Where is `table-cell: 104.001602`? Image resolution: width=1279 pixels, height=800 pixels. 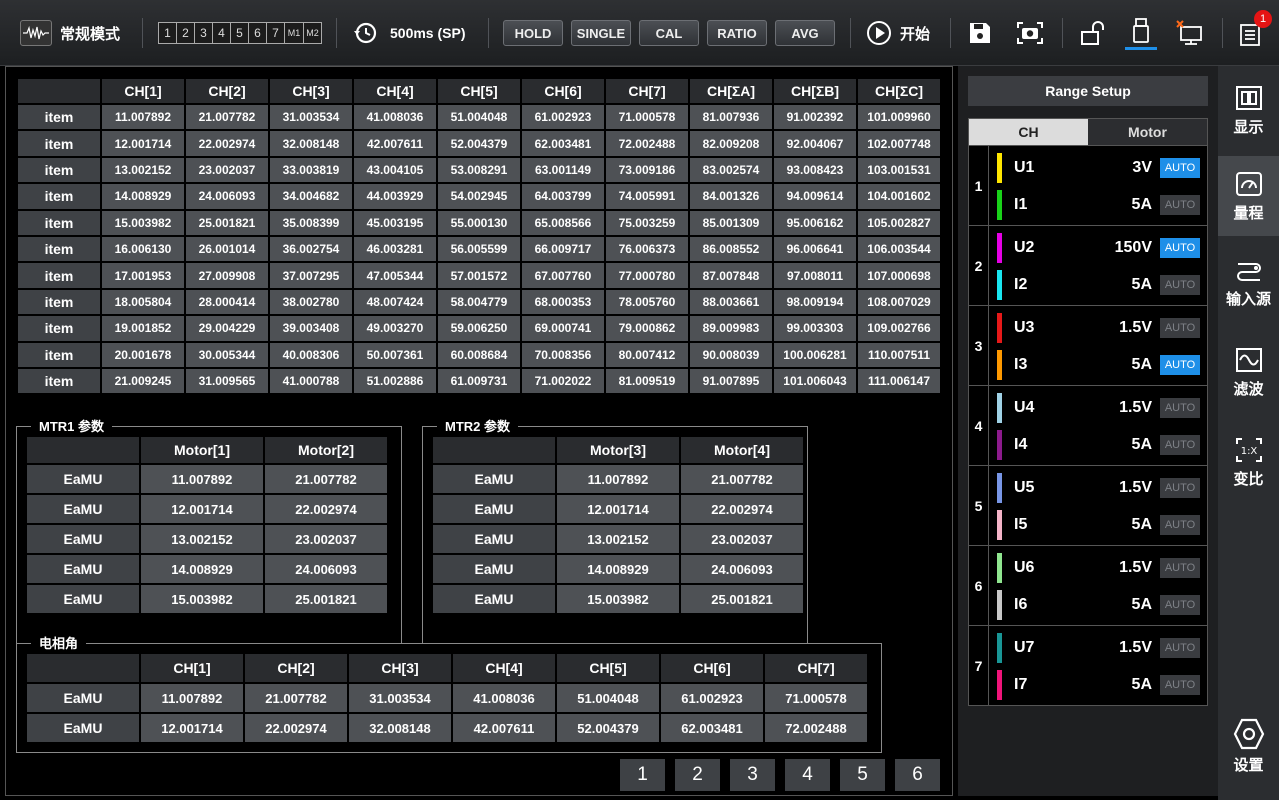
table-cell: 104.001602 is located at coordinates (899, 196).